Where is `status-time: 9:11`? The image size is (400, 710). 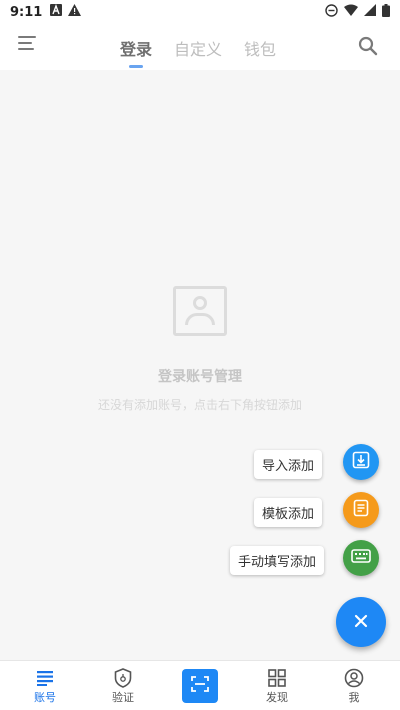 status-time: 9:11 is located at coordinates (26, 12).